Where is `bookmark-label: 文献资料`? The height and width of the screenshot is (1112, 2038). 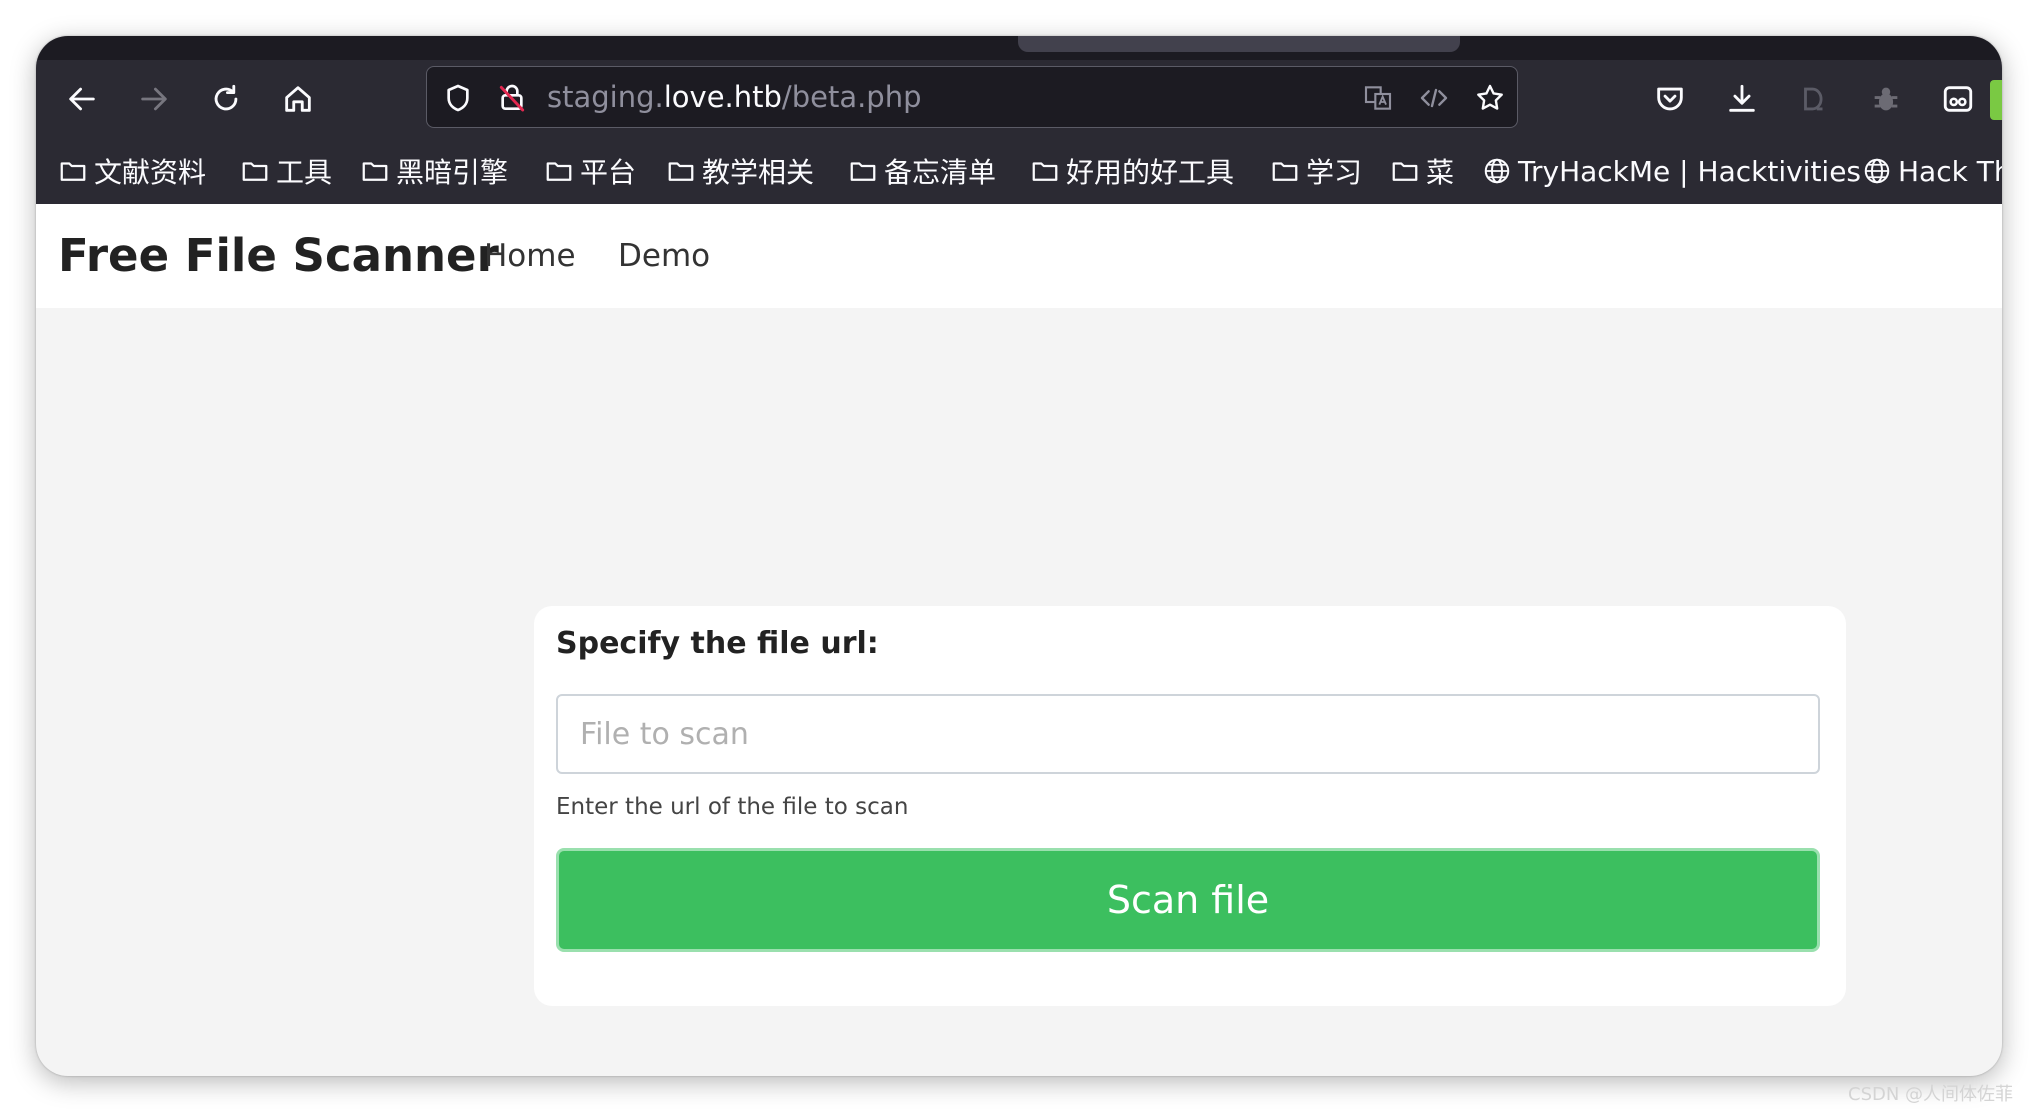
bookmark-label: 文献资料 is located at coordinates (150, 172).